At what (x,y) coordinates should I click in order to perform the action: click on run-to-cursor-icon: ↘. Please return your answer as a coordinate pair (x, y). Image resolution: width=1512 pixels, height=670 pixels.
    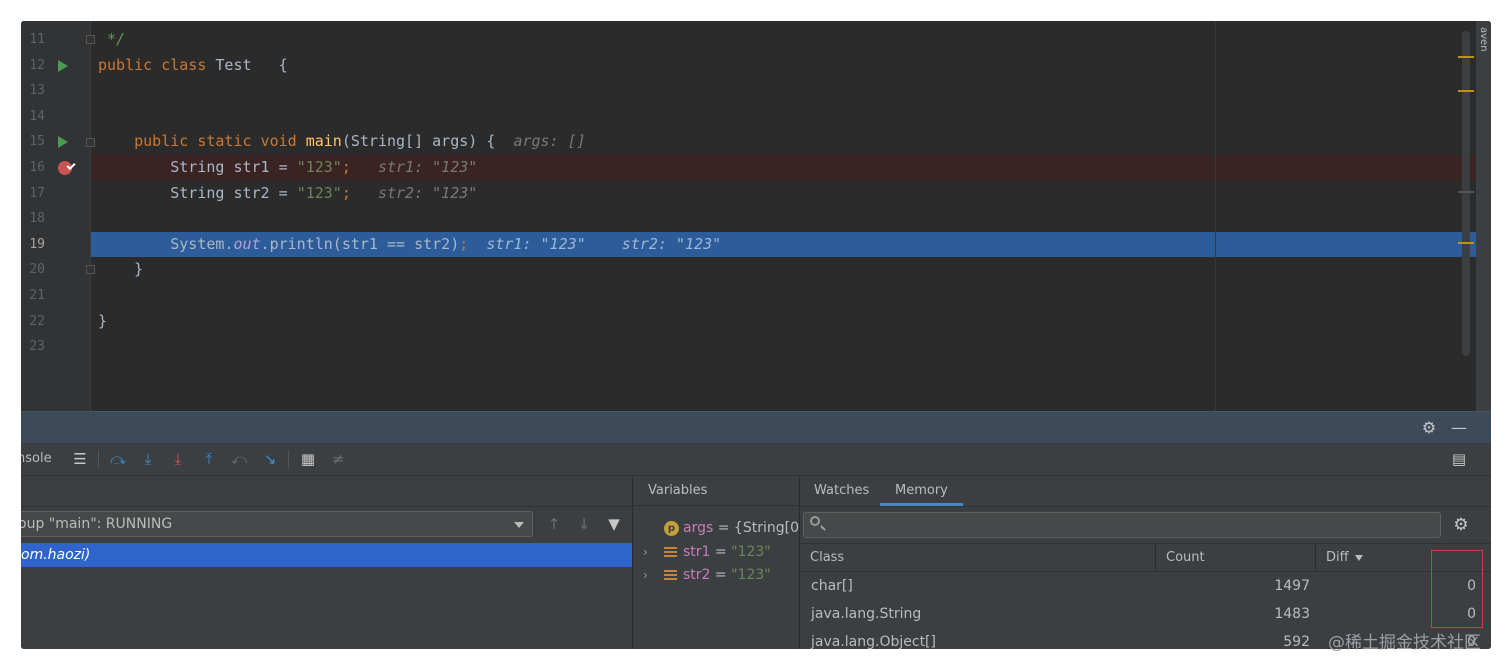
    Looking at the image, I should click on (270, 459).